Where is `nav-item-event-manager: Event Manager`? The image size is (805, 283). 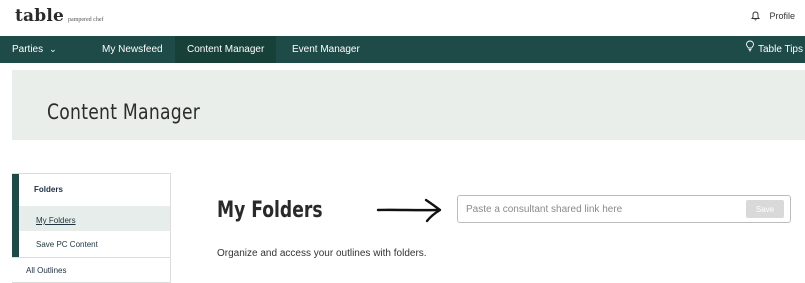 nav-item-event-manager: Event Manager is located at coordinates (326, 49).